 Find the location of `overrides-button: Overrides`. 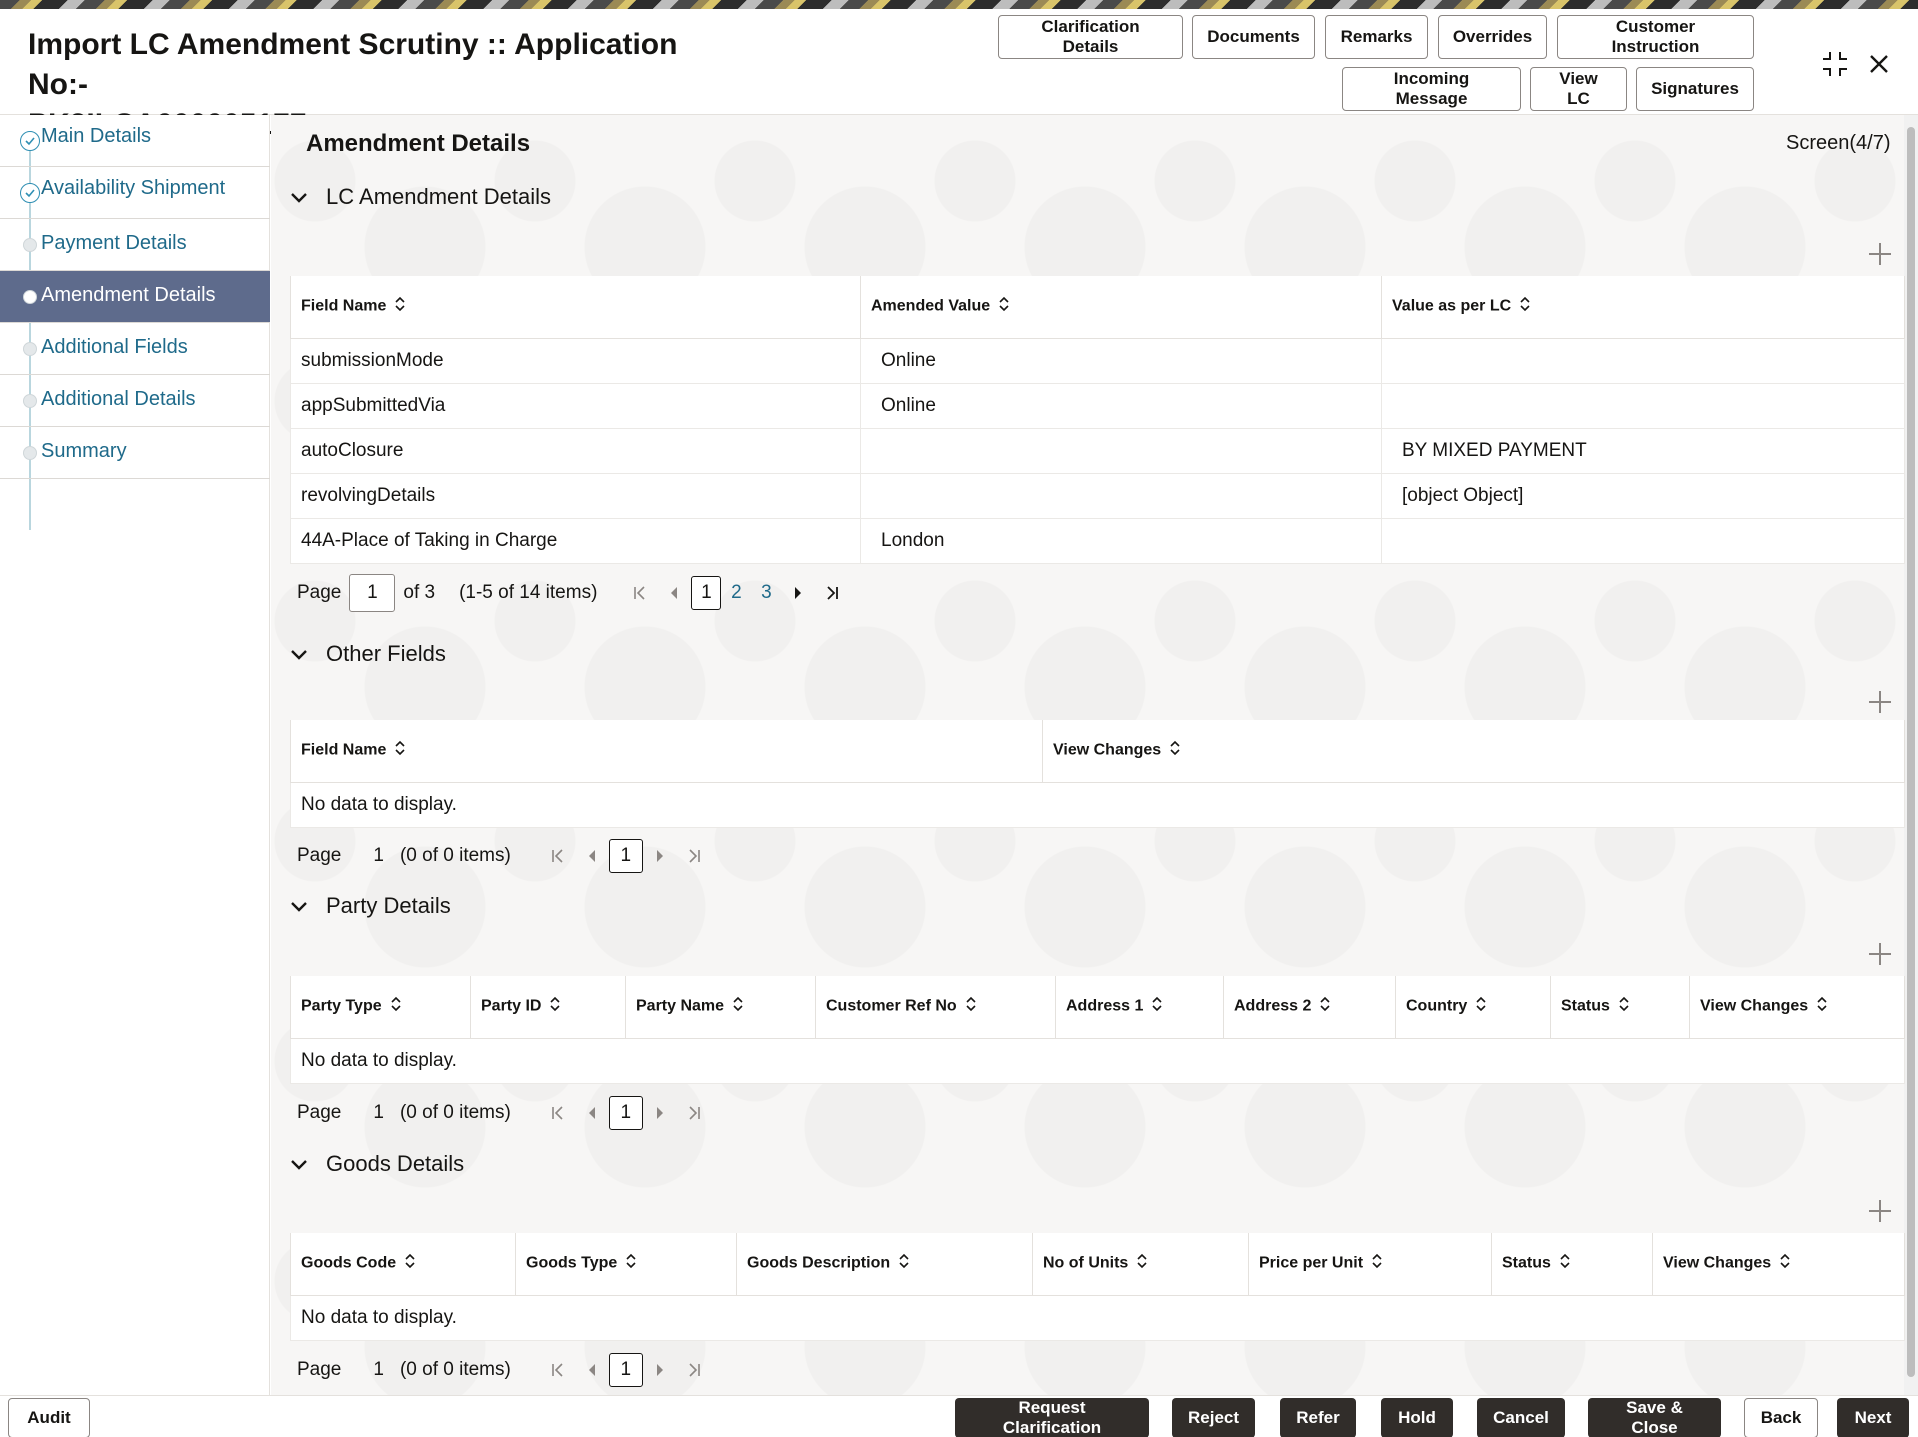

overrides-button: Overrides is located at coordinates (1492, 37).